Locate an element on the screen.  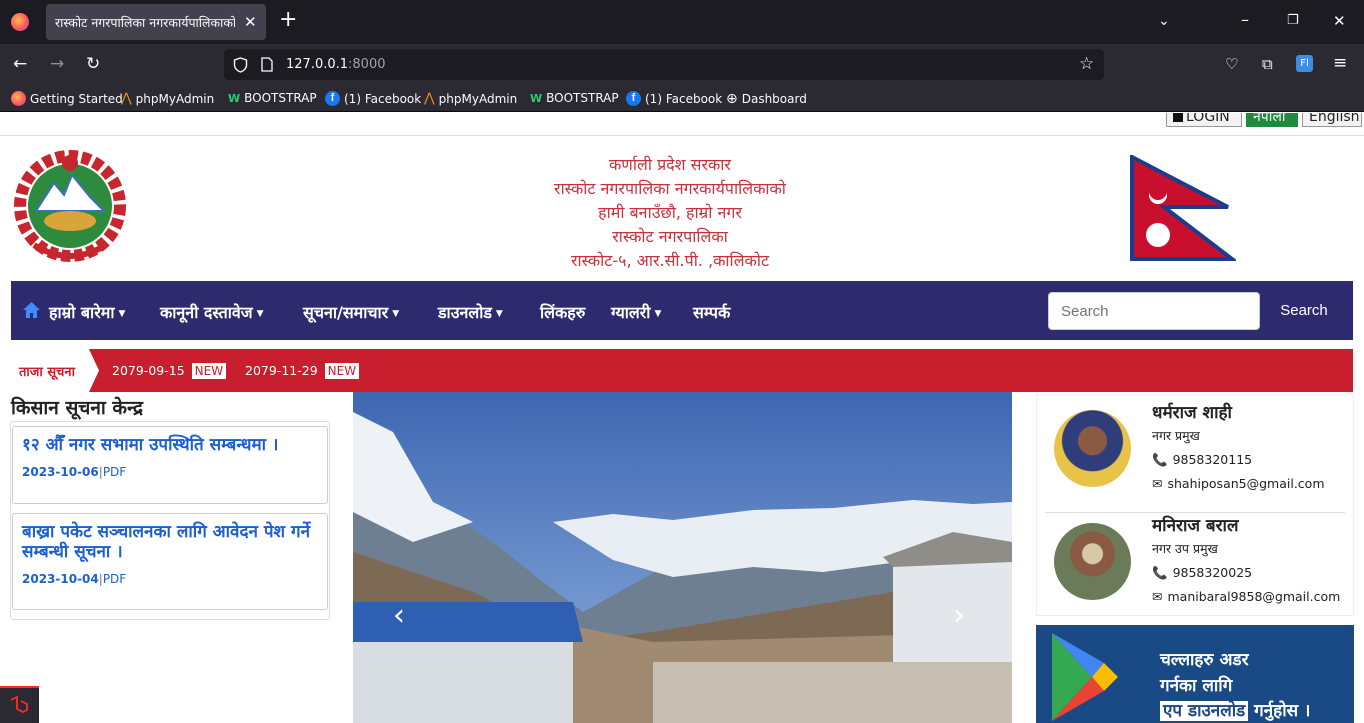
bookmark-dashboard: ⊕ Dashboard is located at coordinates (766, 99).